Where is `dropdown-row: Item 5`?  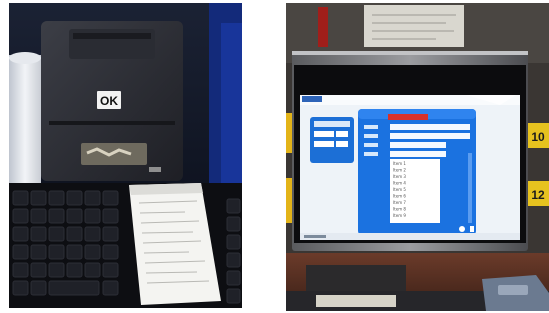 dropdown-row: Item 5 is located at coordinates (399, 189).